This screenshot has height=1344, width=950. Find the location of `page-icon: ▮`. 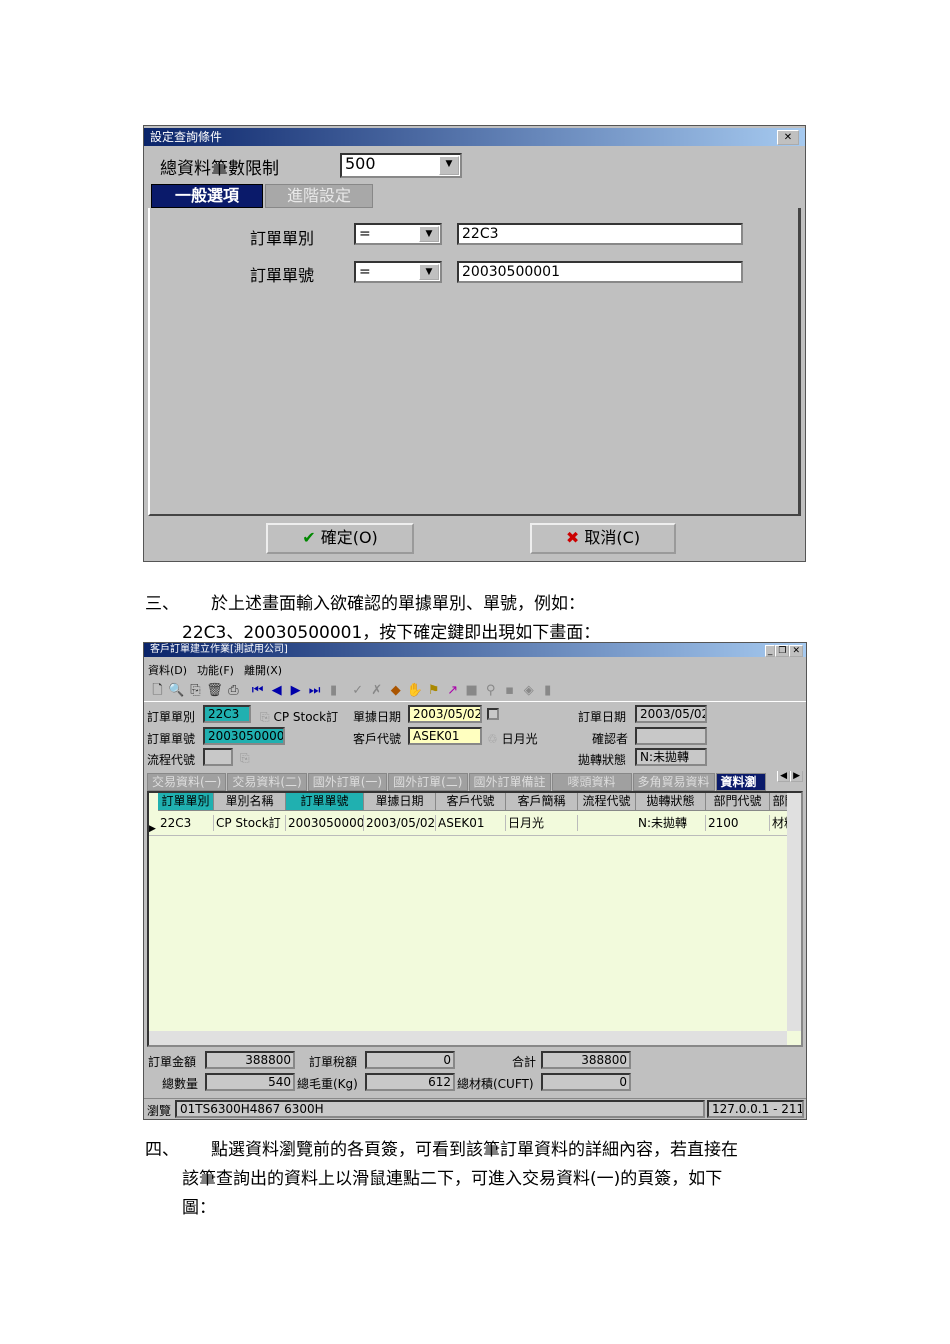

page-icon: ▮ is located at coordinates (333, 690).